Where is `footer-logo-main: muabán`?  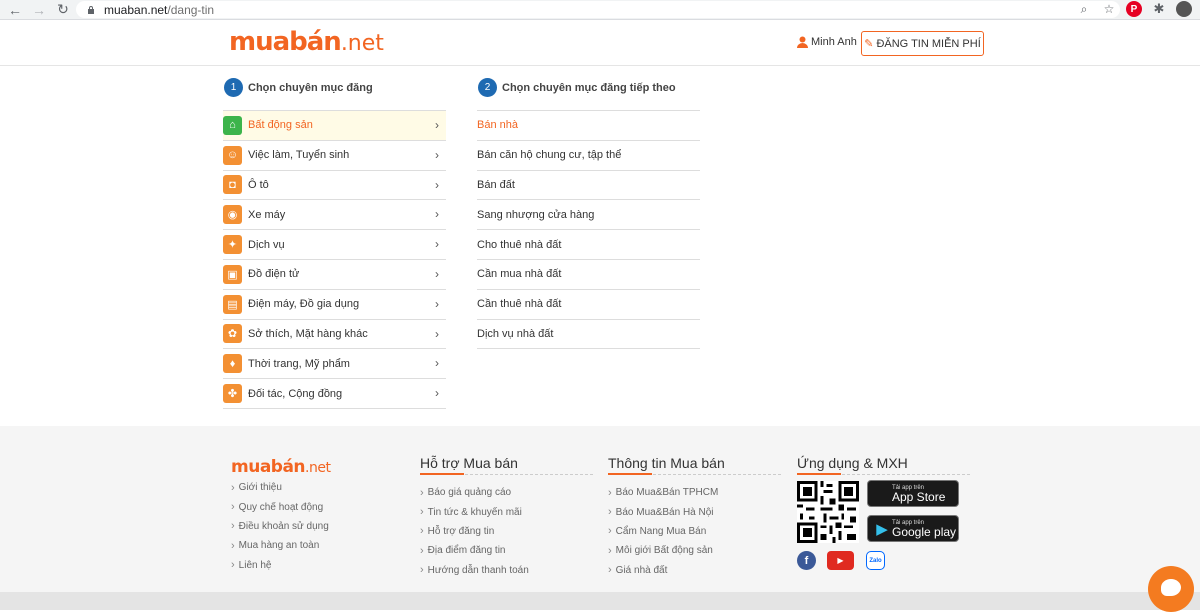
footer-logo-main: muabán is located at coordinates (268, 467).